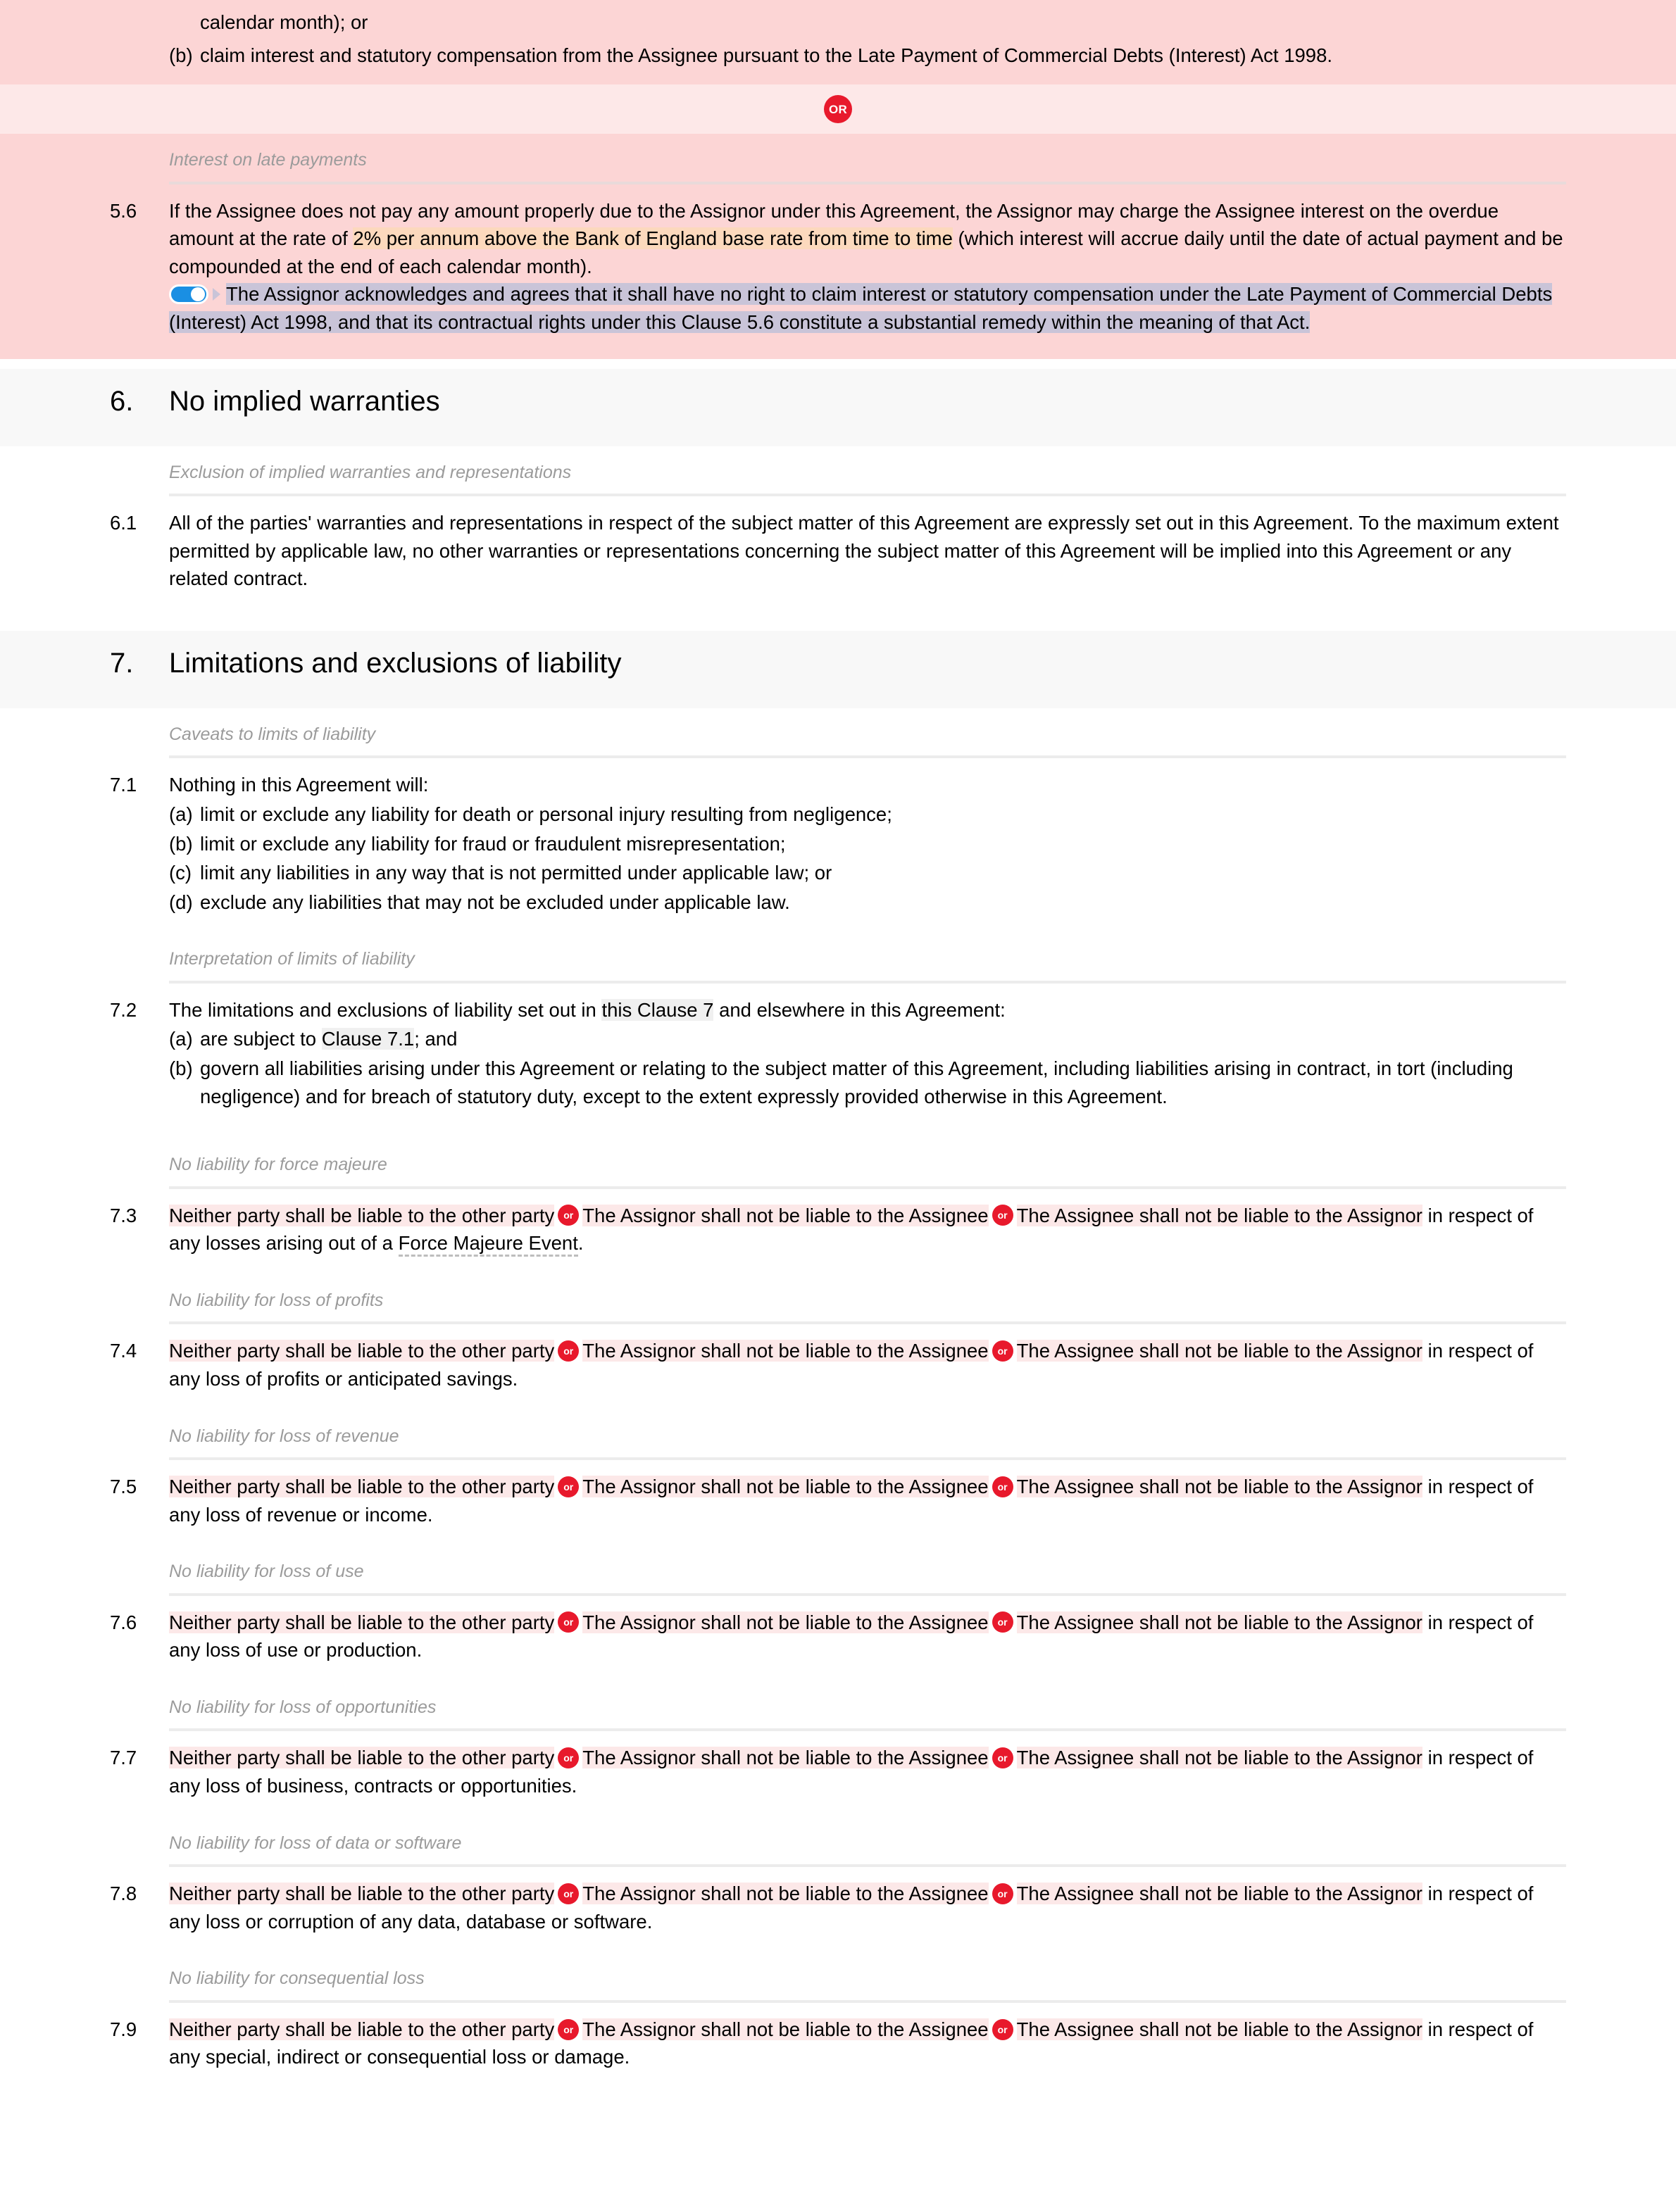 The width and height of the screenshot is (1676, 2212). I want to click on clause-tail-after-term: ., so click(581, 1243).